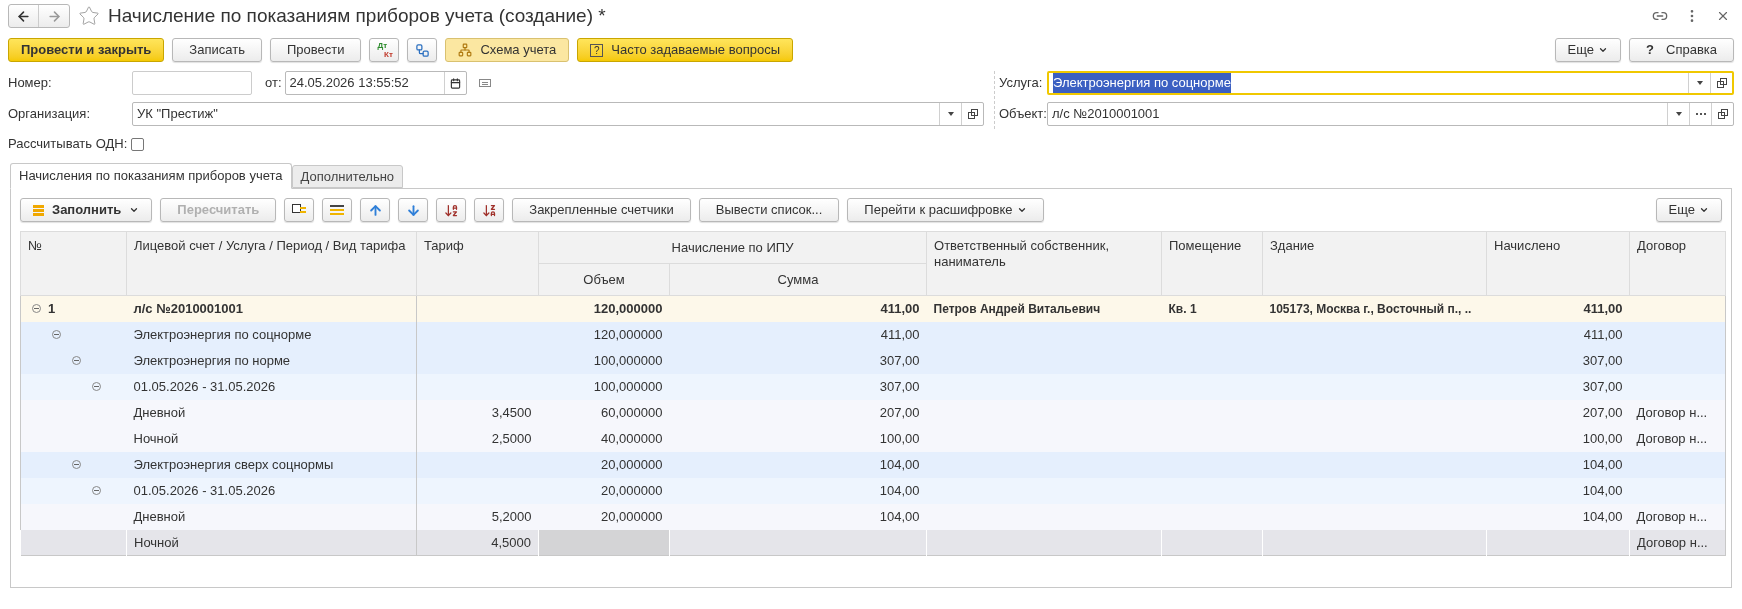  Describe the element at coordinates (271, 263) in the screenshot. I see `column-header: Лицевой счет / Услуга / Период / Вид тарифа` at that location.